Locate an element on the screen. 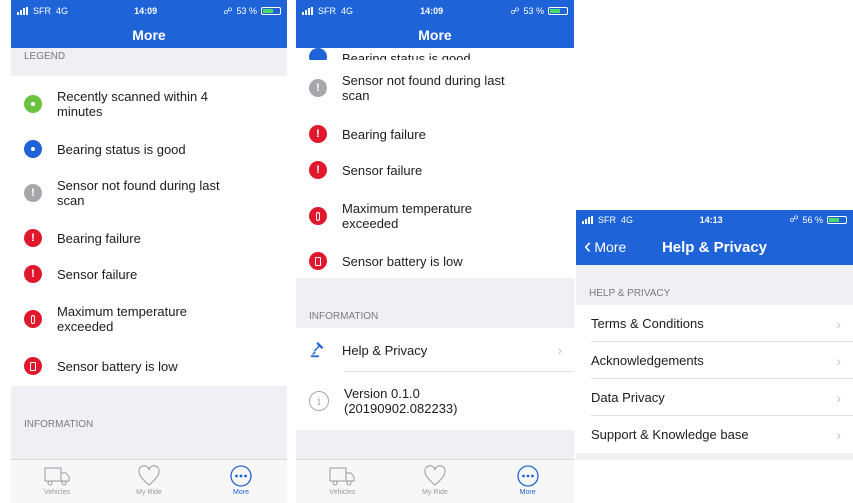 This screenshot has height=503, width=853. chevron-left-icon: ‹ is located at coordinates (588, 245).